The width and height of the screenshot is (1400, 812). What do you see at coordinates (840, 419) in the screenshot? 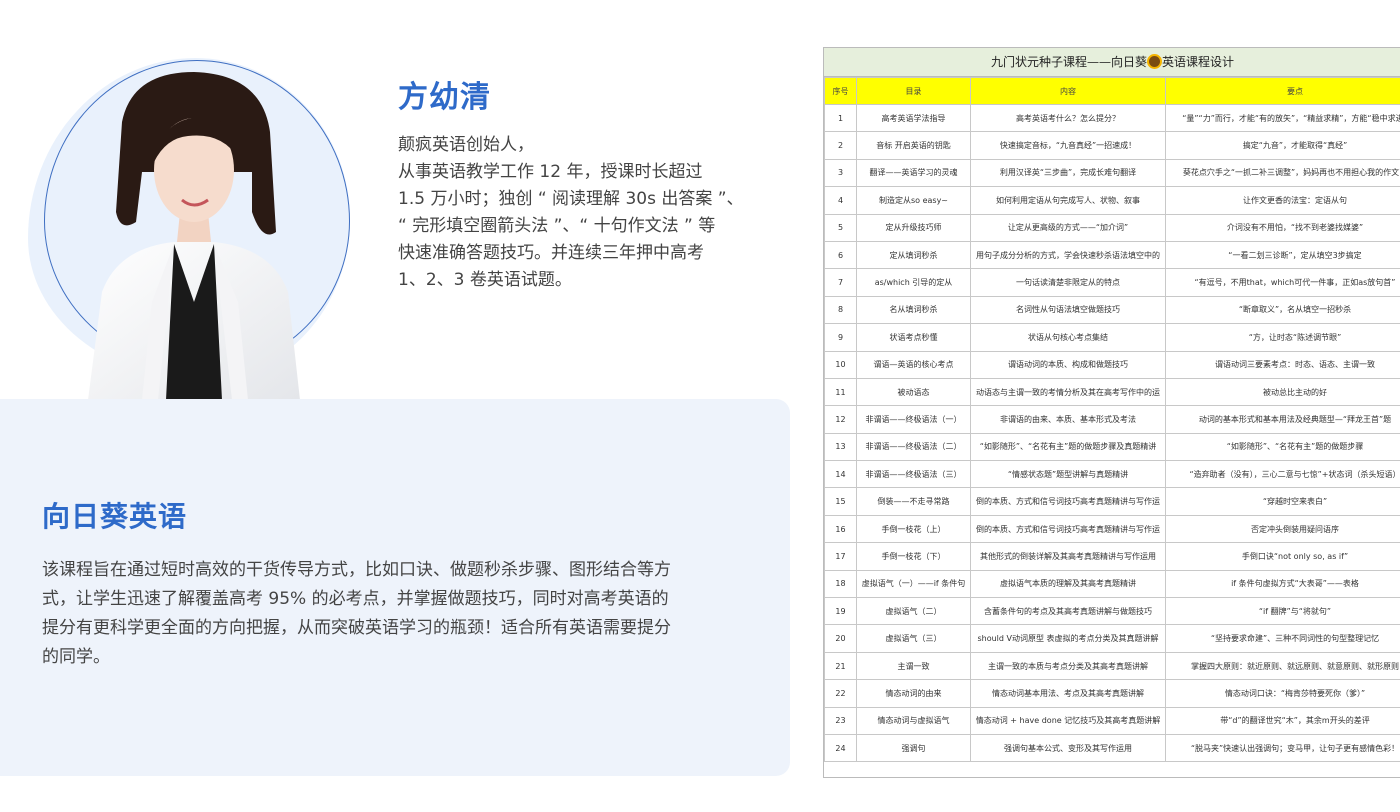
I see `cell-index: 12` at bounding box center [840, 419].